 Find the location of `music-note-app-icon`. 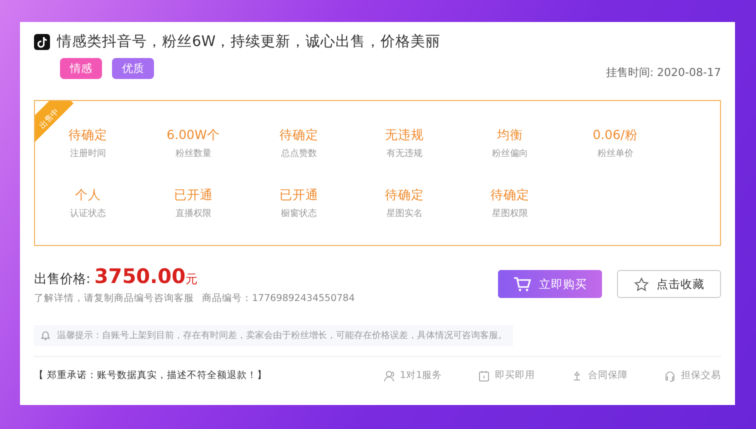

music-note-app-icon is located at coordinates (42, 42).